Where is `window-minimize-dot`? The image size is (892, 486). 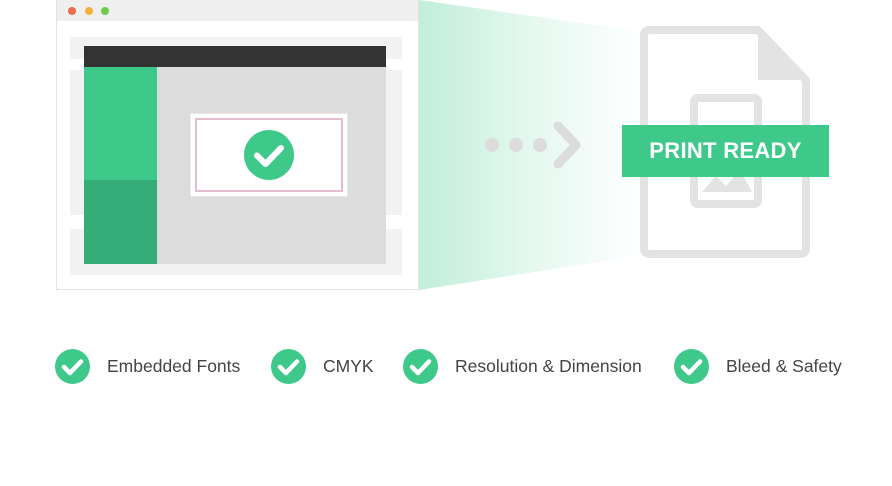 window-minimize-dot is located at coordinates (89, 11).